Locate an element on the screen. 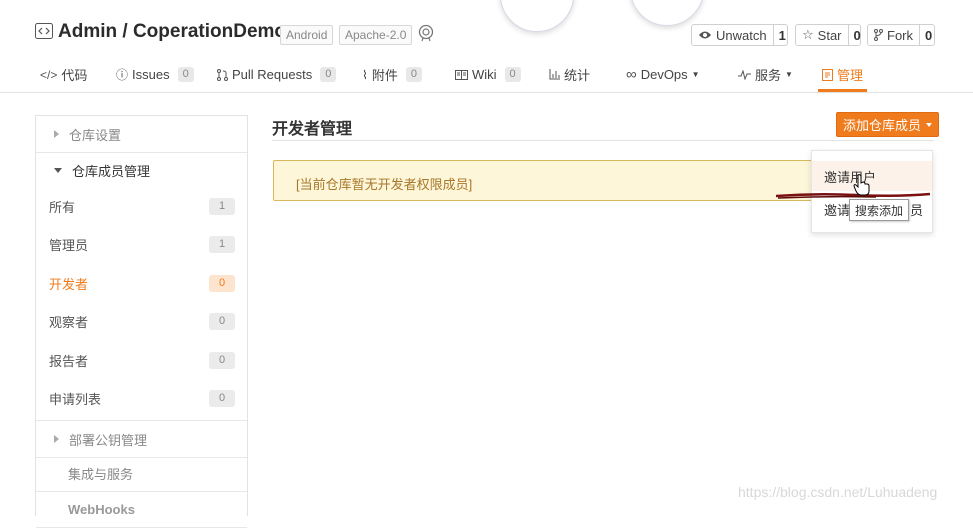  tab-label: 服务 is located at coordinates (768, 75).